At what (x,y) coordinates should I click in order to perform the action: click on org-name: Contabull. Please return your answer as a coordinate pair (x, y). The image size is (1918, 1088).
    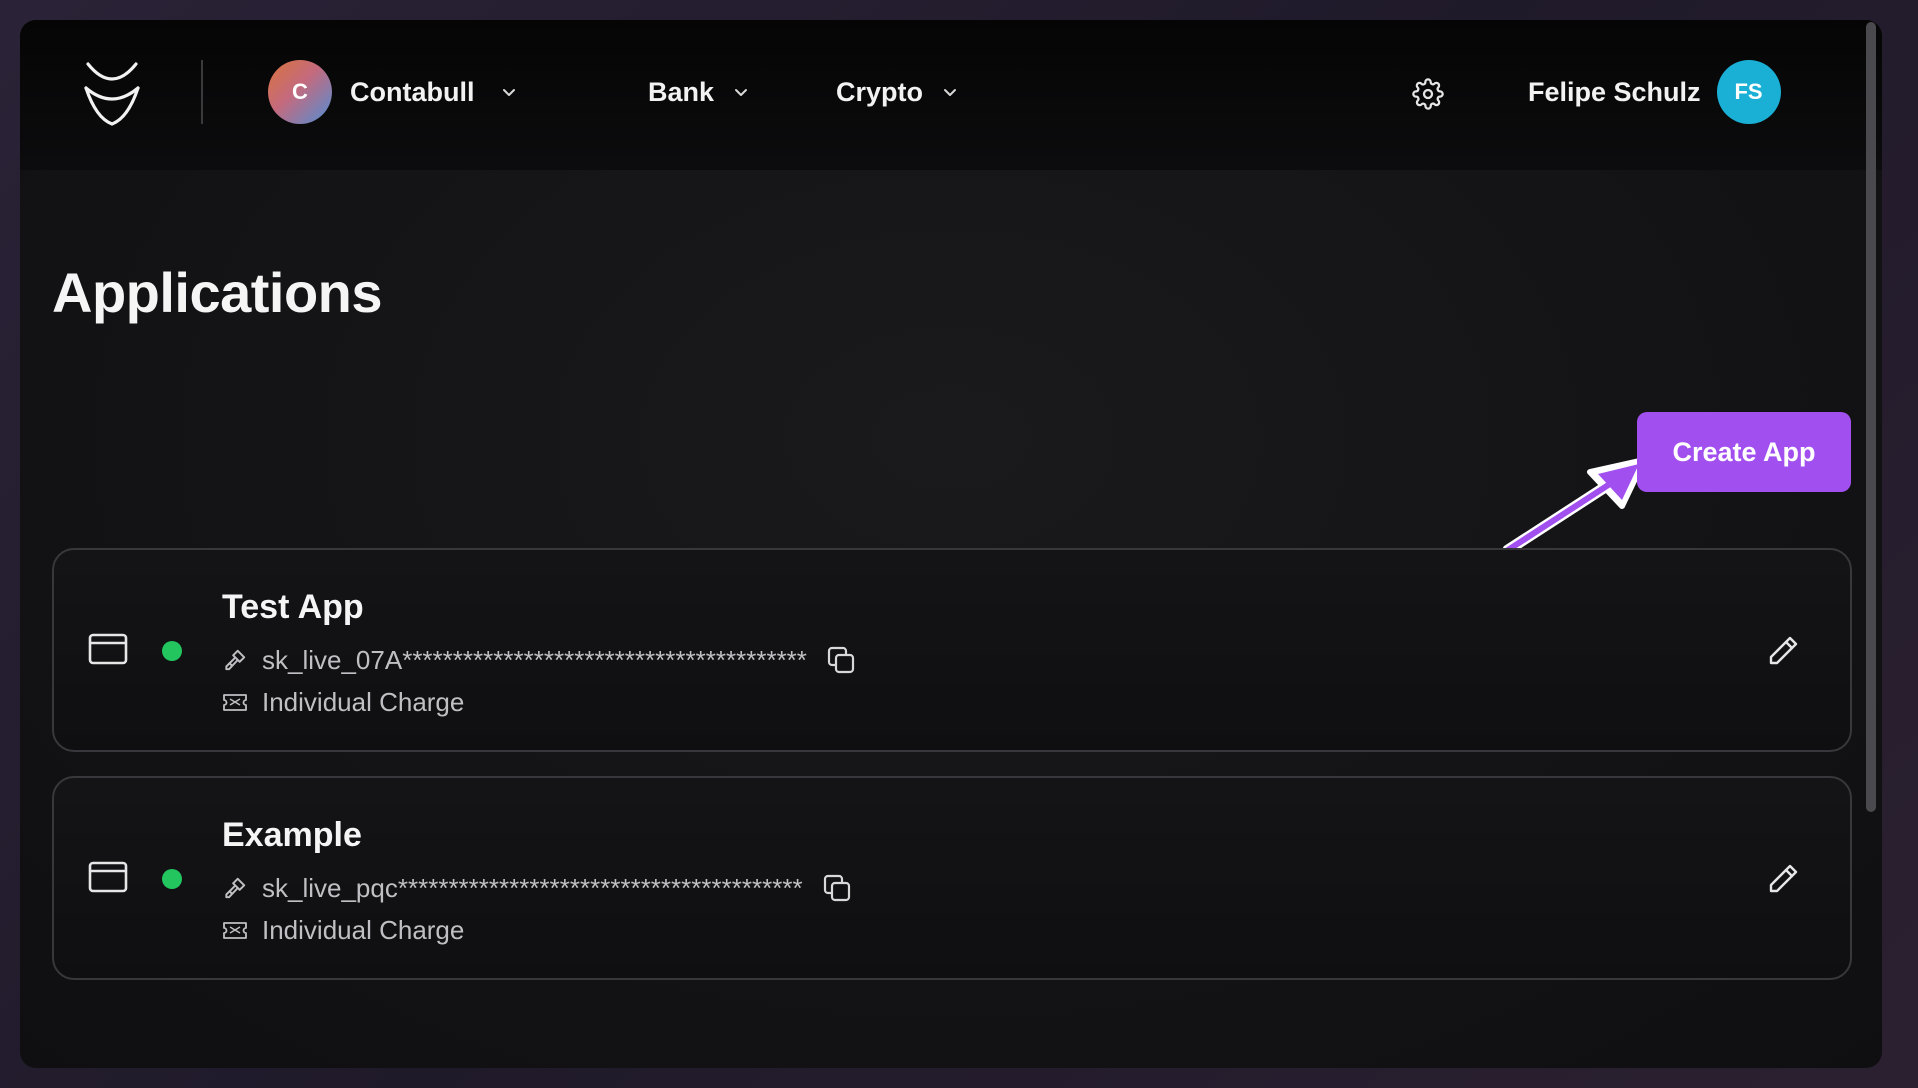
    Looking at the image, I should click on (412, 91).